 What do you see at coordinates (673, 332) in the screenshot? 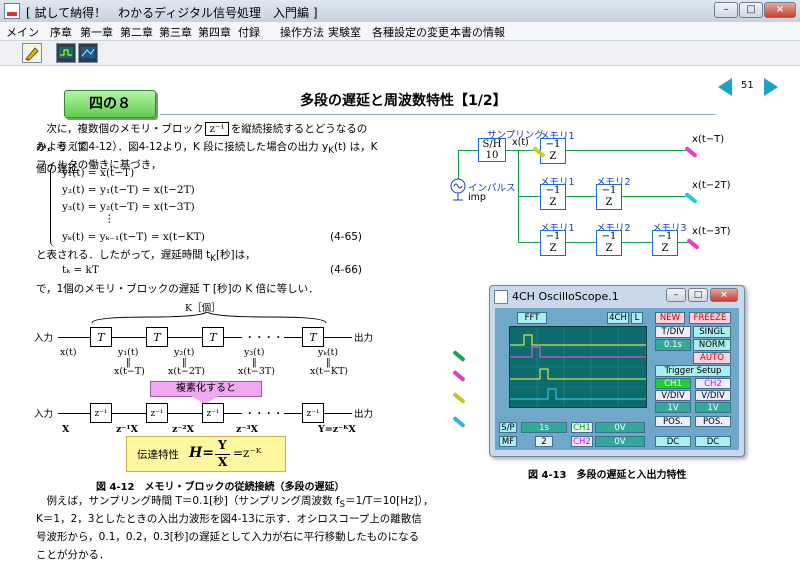
I see `tdiv-label: T/DIV` at bounding box center [673, 332].